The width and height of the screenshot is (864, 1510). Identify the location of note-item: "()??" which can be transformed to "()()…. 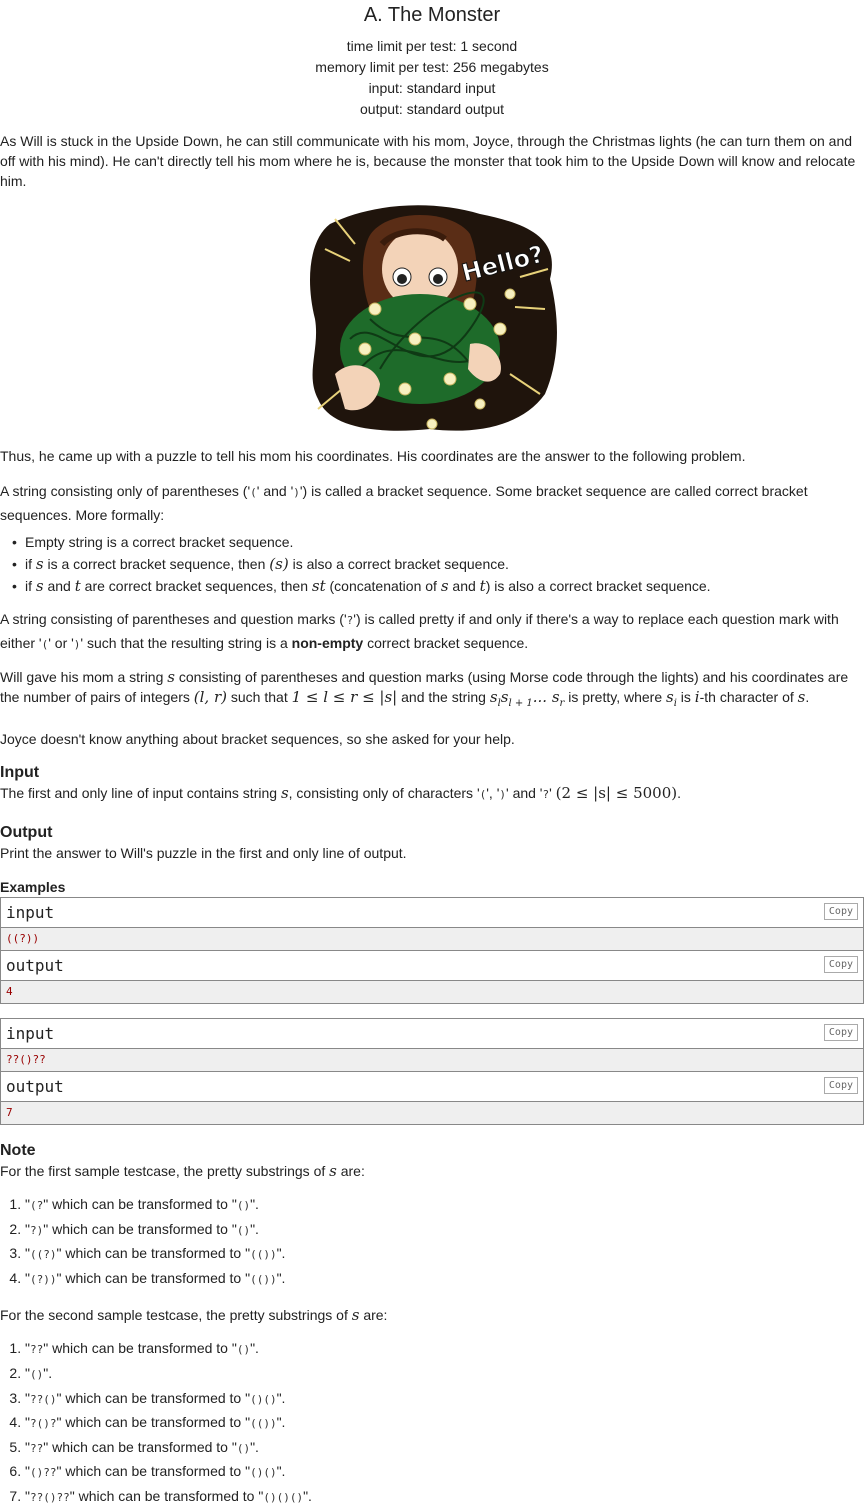
(444, 1472).